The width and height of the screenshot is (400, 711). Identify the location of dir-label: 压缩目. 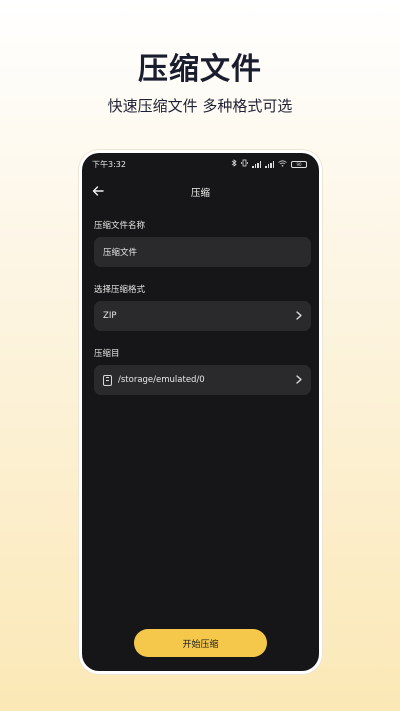
(107, 354).